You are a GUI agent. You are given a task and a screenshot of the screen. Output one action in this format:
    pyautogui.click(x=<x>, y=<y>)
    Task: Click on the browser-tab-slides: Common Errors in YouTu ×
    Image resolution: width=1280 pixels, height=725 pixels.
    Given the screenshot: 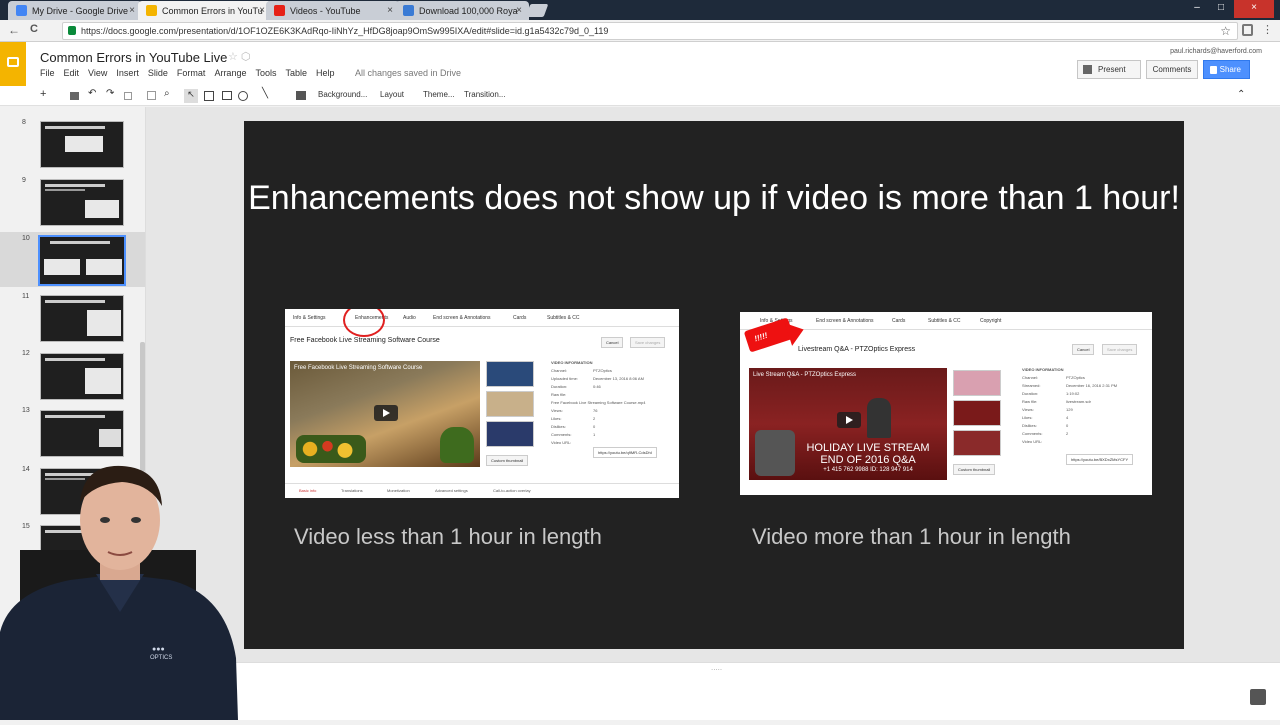 What is the action you would take?
    pyautogui.click(x=205, y=10)
    